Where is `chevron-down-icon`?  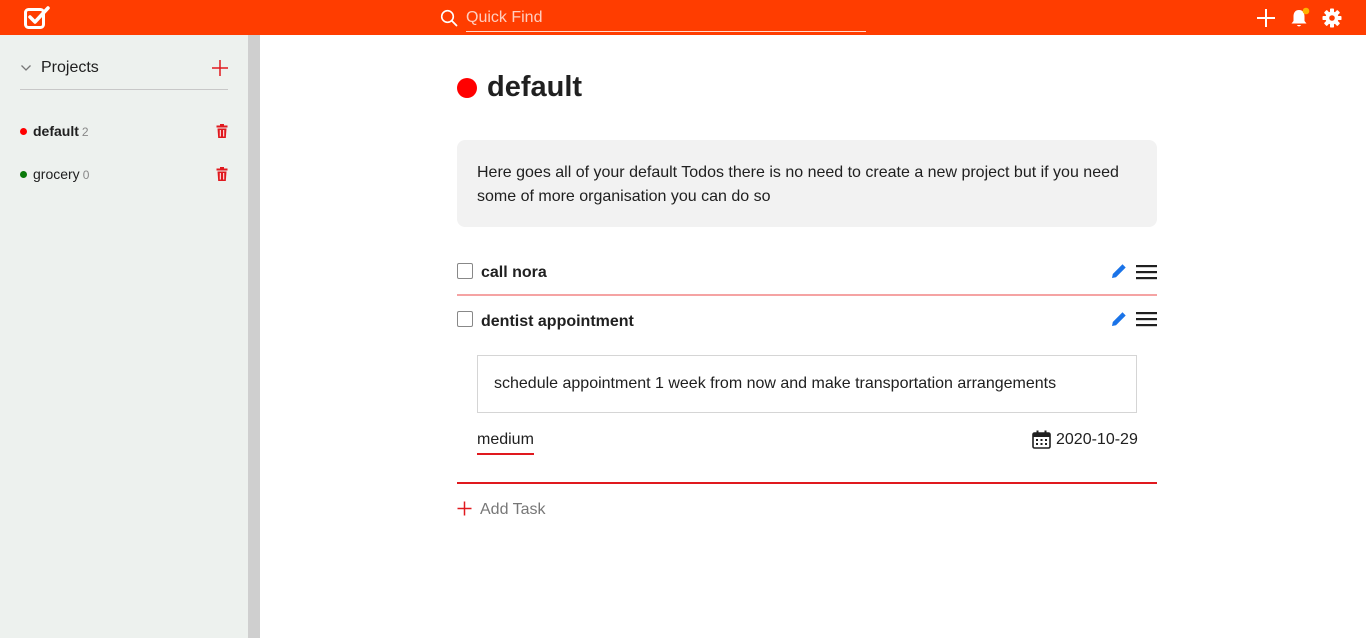
chevron-down-icon is located at coordinates (26, 68).